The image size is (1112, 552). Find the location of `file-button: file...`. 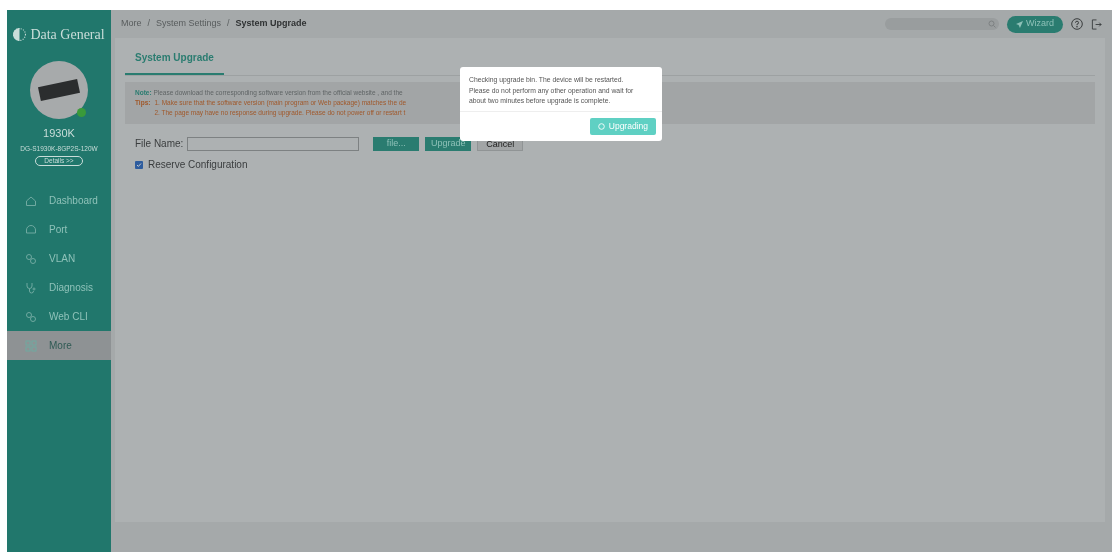

file-button: file... is located at coordinates (396, 143).